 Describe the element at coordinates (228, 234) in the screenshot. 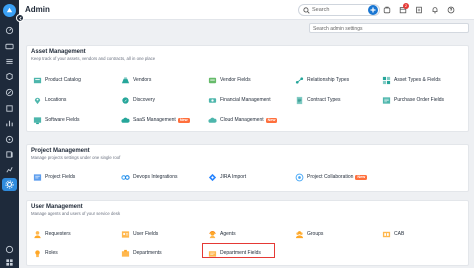

I see `link-label: Agents` at that location.